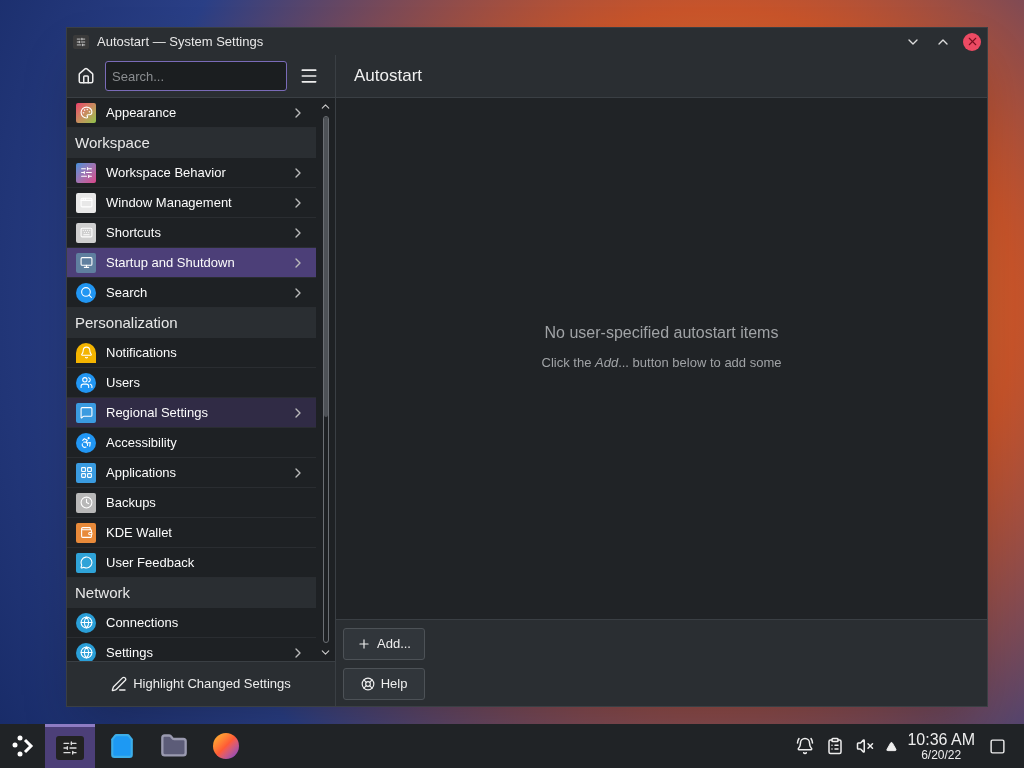 The height and width of the screenshot is (768, 1024). What do you see at coordinates (86, 292) in the screenshot?
I see `search-icon` at bounding box center [86, 292].